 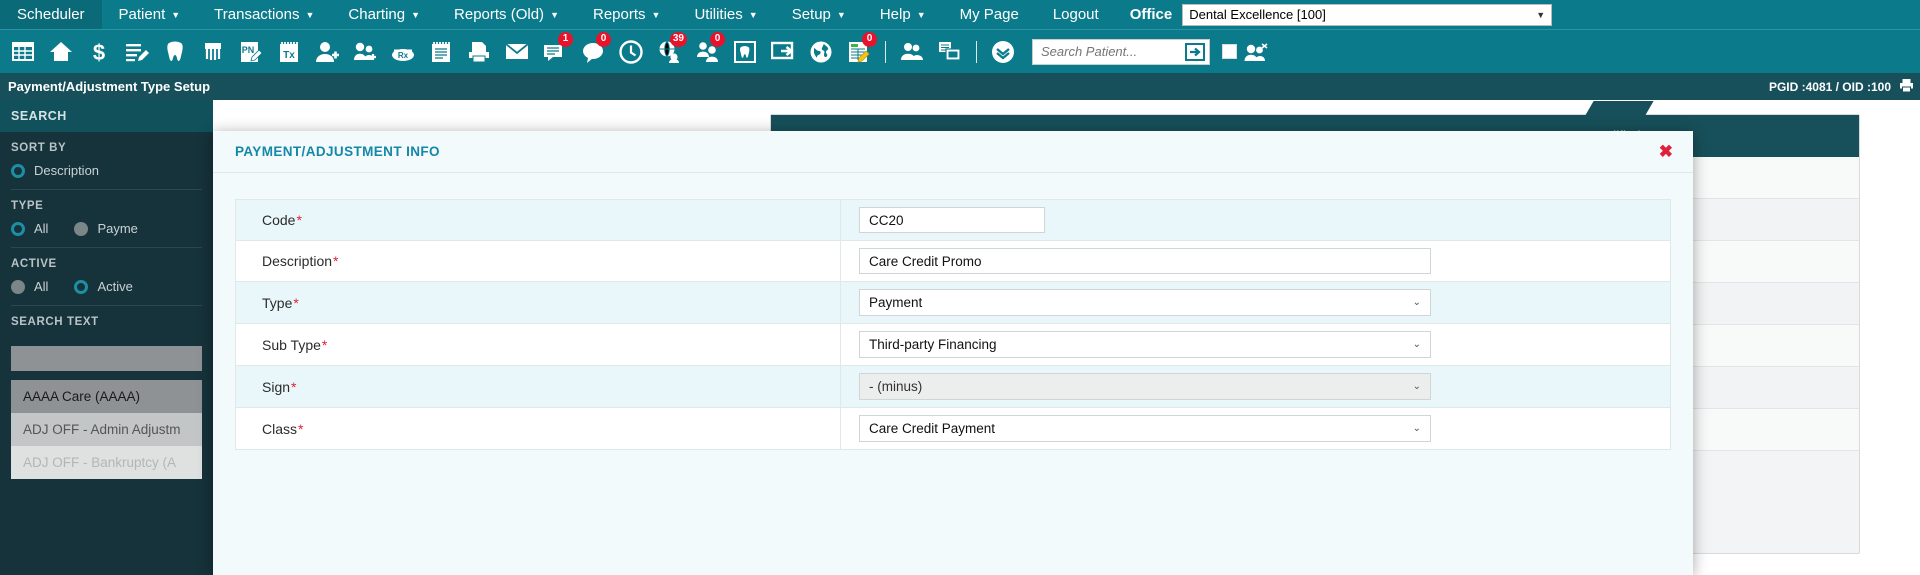 I want to click on menu-item-charting: Charting ▼, so click(x=384, y=14).